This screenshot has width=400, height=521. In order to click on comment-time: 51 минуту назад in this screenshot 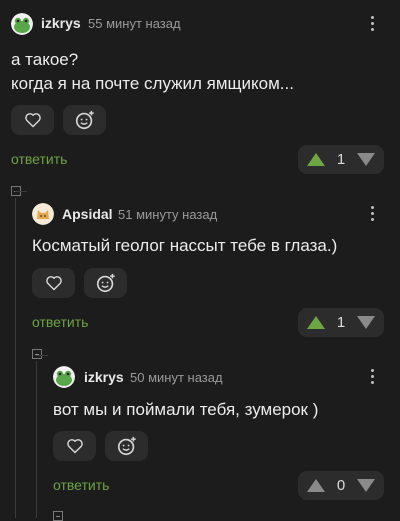, I will do `click(168, 214)`.